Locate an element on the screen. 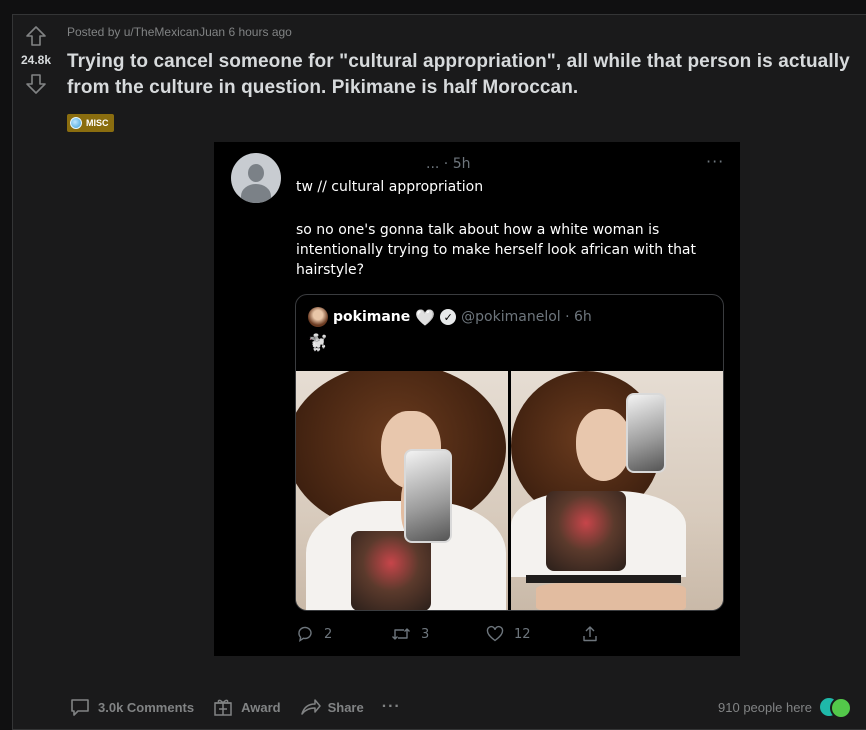  quoted-tweet-header: pokimane 🤍 ✓ @pokimanelol · 6h is located at coordinates (450, 317).